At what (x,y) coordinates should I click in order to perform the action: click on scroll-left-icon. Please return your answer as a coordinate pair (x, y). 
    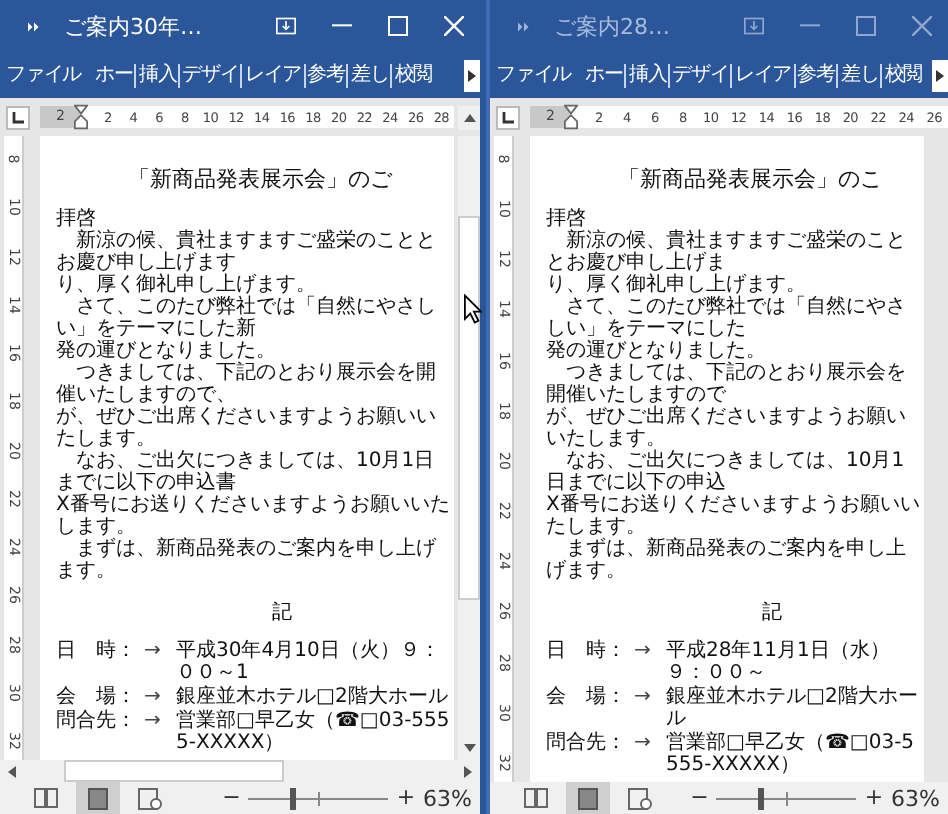
    Looking at the image, I should click on (12, 771).